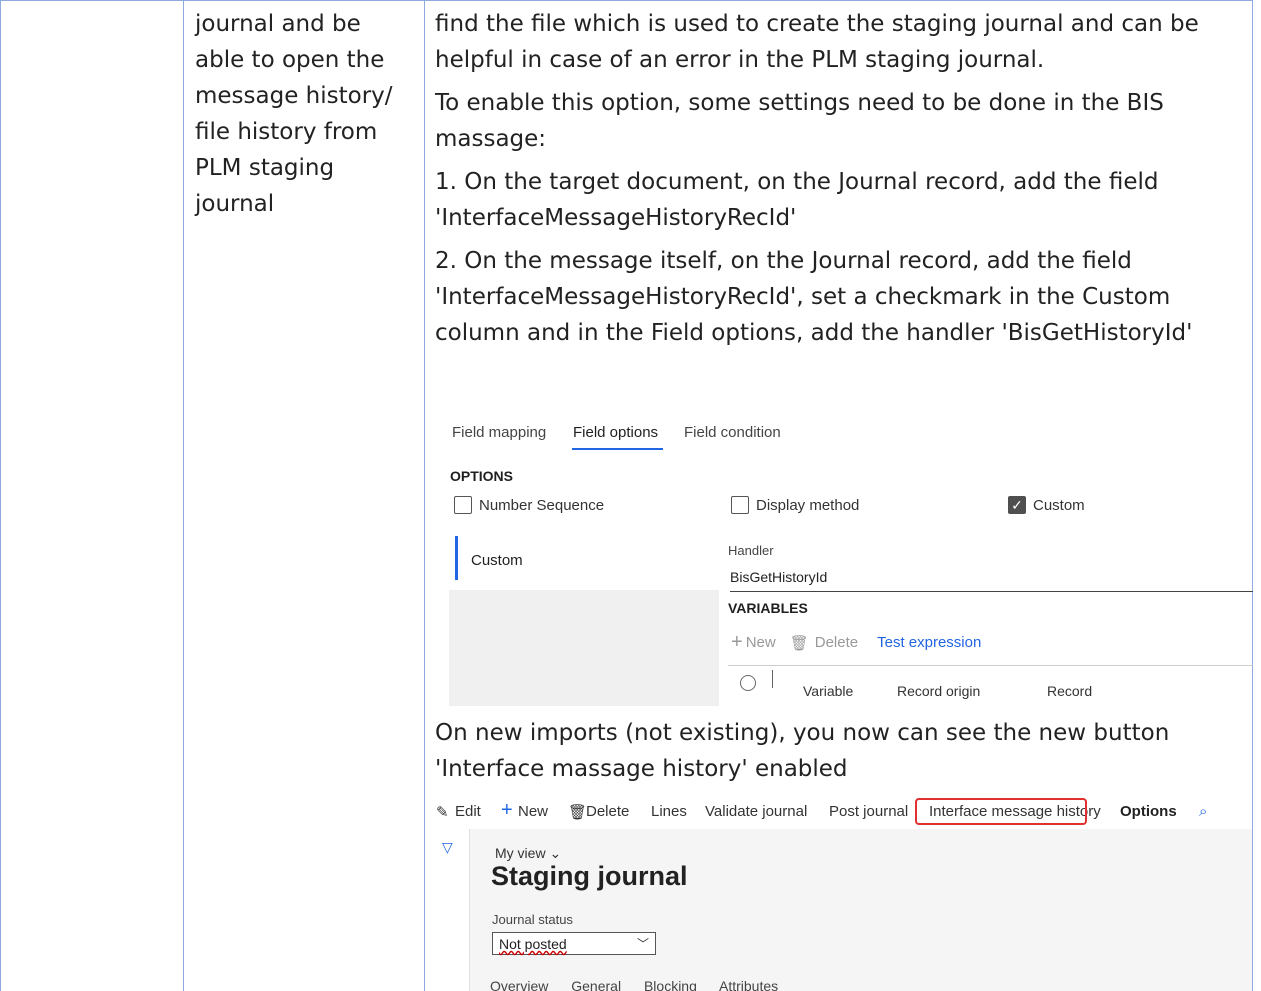 This screenshot has height=991, width=1261. Describe the element at coordinates (756, 811) in the screenshot. I see `validate-journal-button: Validate journal` at that location.